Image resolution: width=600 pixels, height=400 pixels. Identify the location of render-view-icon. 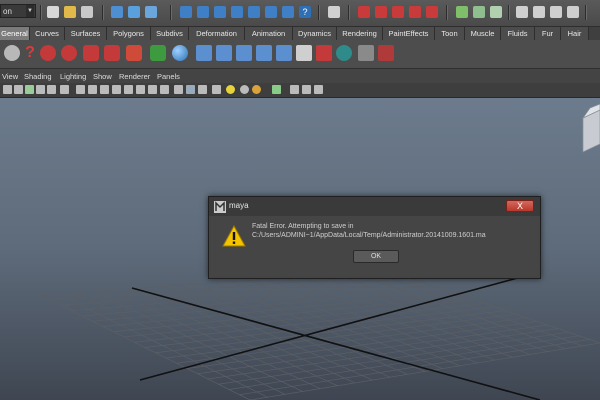
(69, 53).